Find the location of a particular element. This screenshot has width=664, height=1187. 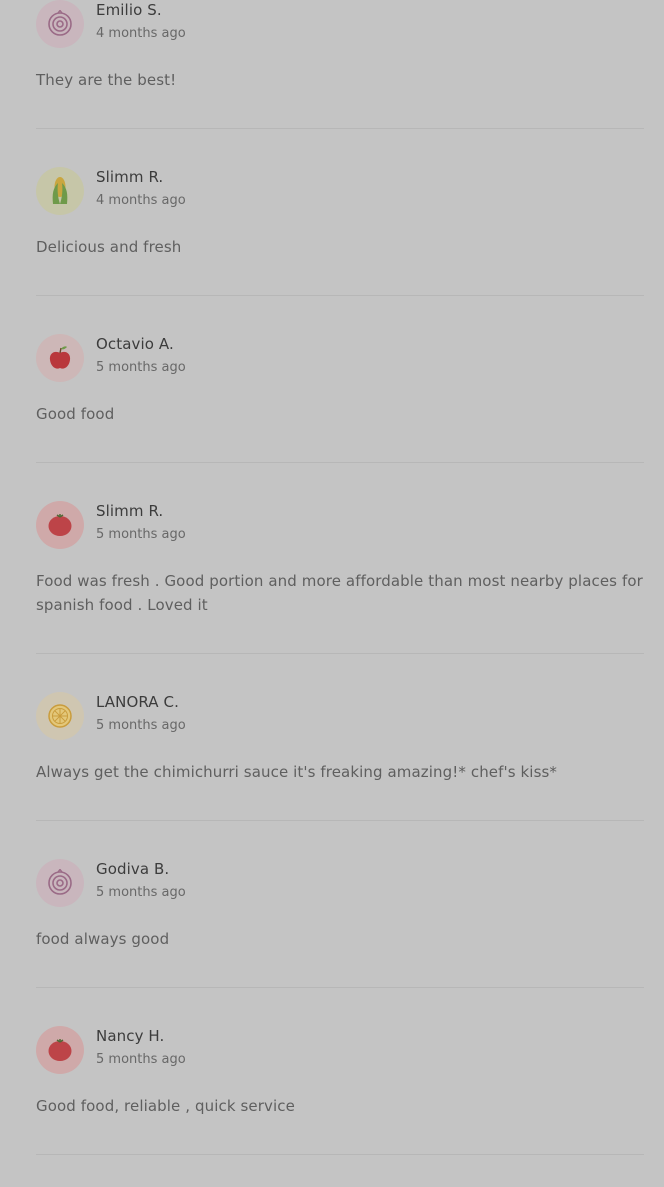

review-text: Delicious and fresh is located at coordinates (109, 247).